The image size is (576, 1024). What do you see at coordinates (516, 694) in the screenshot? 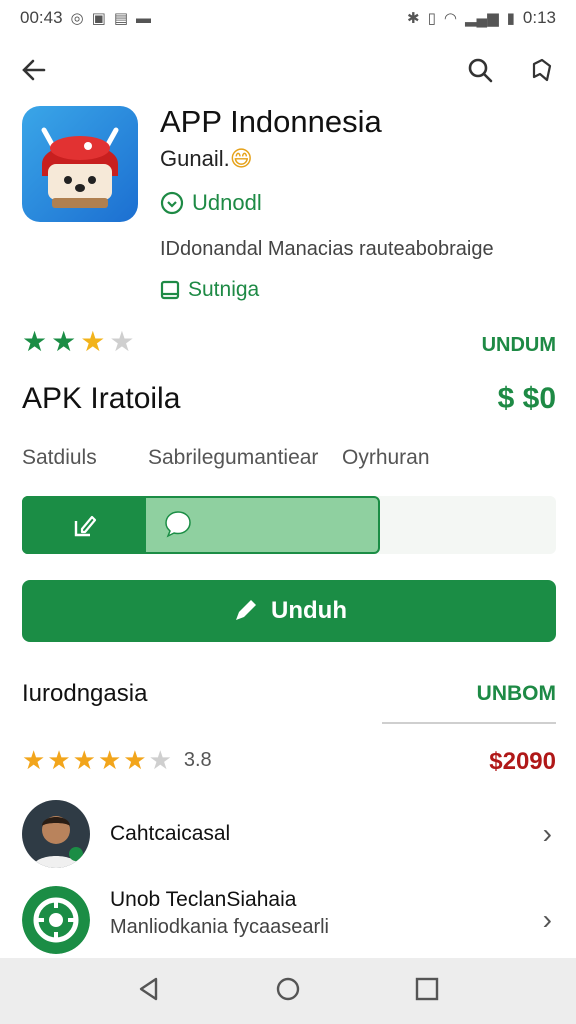
I see `section-link: UNBOM` at bounding box center [516, 694].